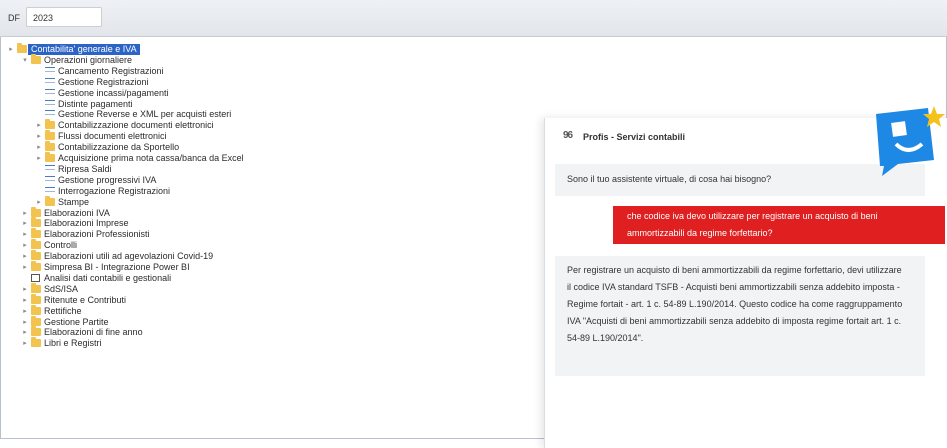  Describe the element at coordinates (117, 267) in the screenshot. I see `tree-item-label: Simpresa BI - Integrazione Power BI` at that location.